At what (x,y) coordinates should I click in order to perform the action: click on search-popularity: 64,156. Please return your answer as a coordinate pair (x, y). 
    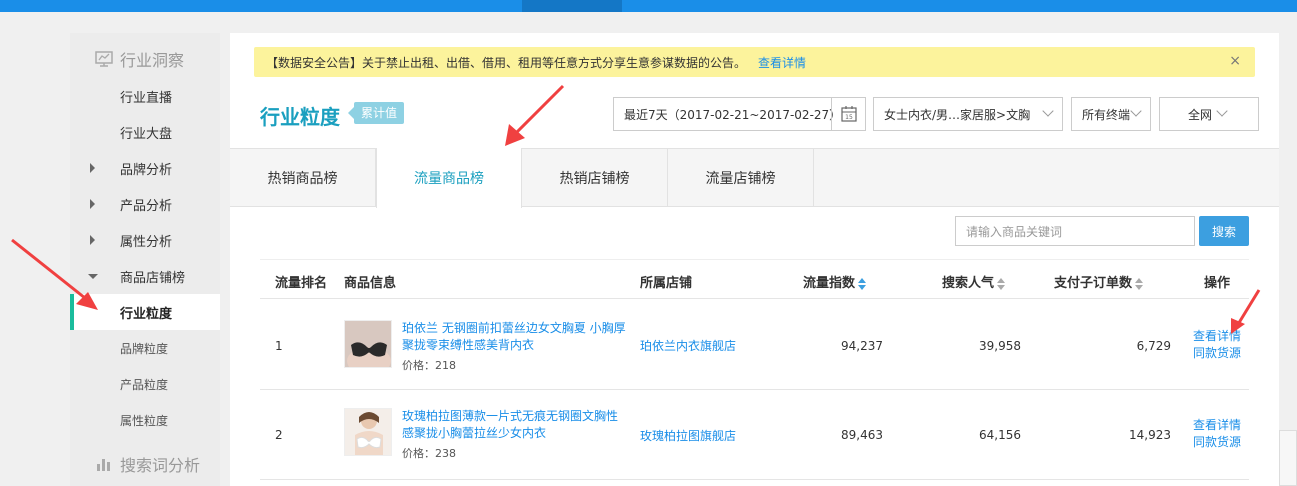
    Looking at the image, I should click on (1000, 435).